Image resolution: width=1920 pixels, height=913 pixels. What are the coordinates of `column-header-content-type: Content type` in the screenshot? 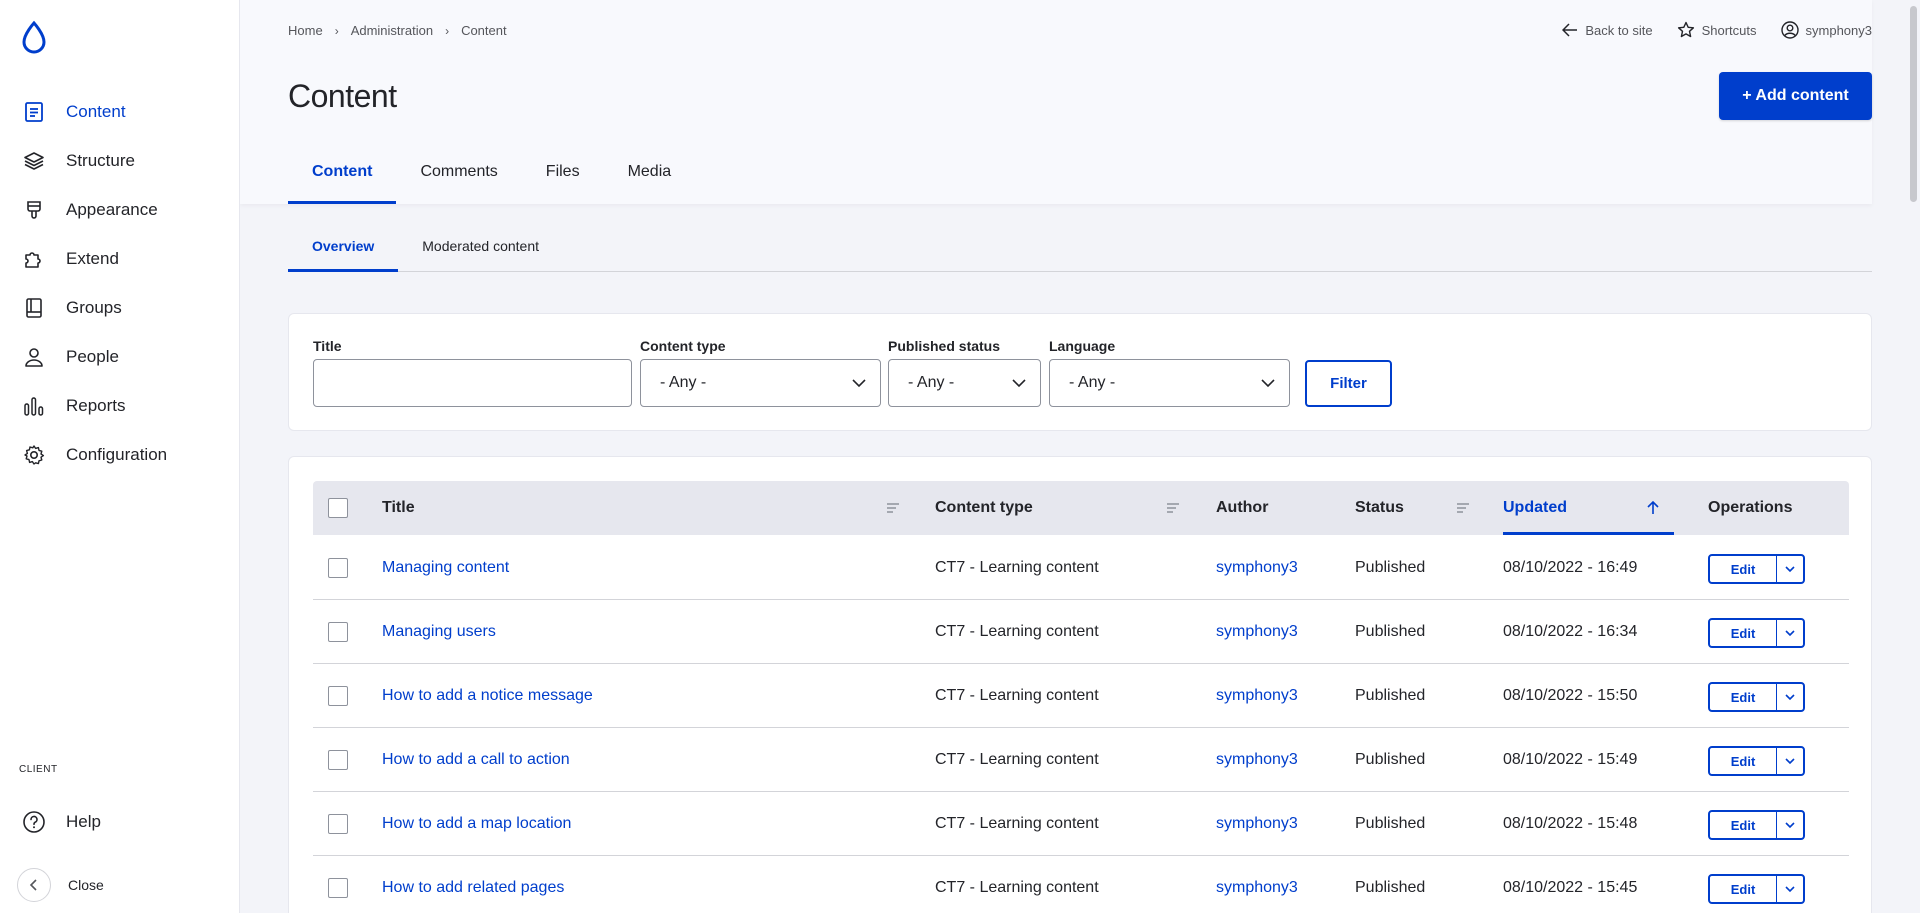 It's located at (984, 508).